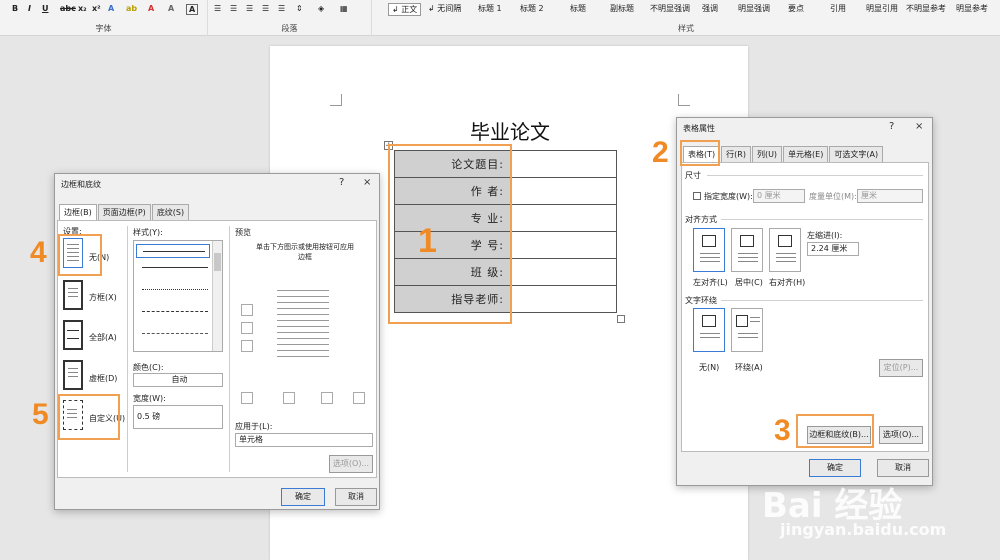  I want to click on width-input: 0 厘米, so click(779, 196).